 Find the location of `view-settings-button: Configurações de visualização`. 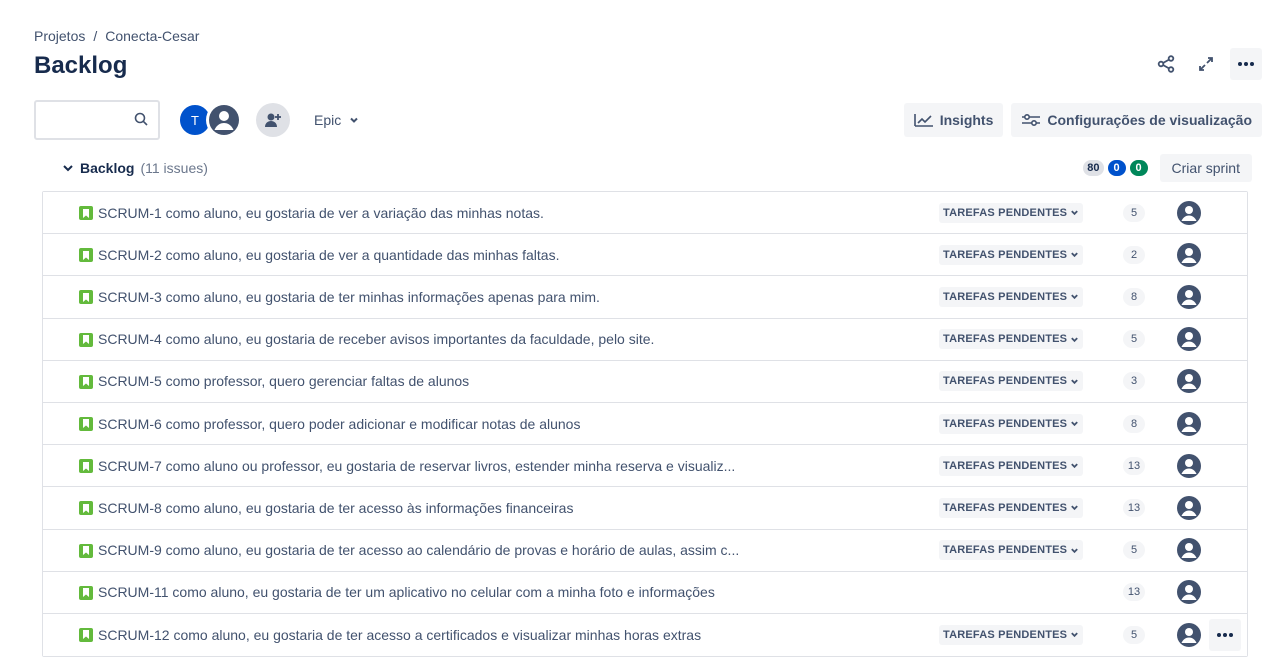

view-settings-button: Configurações de visualização is located at coordinates (1136, 120).